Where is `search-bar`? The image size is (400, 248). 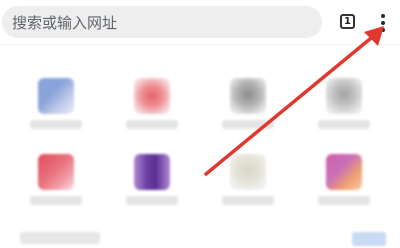 search-bar is located at coordinates (162, 22).